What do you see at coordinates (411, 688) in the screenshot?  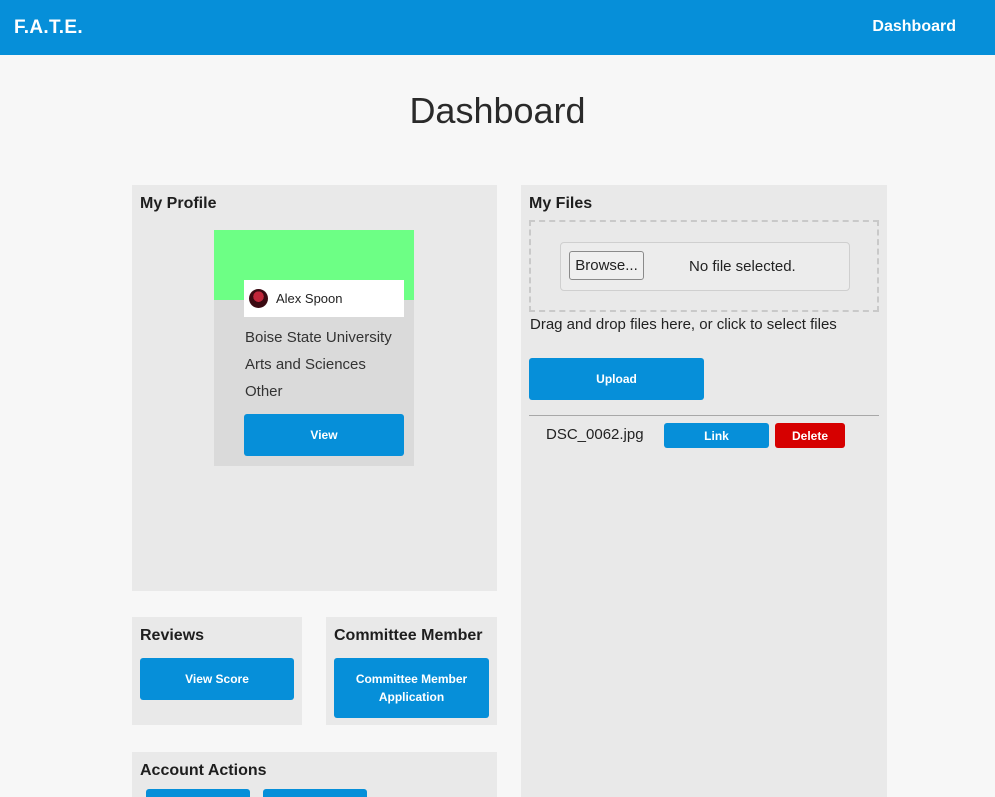 I see `committee-application-button: Committee Member Application` at bounding box center [411, 688].